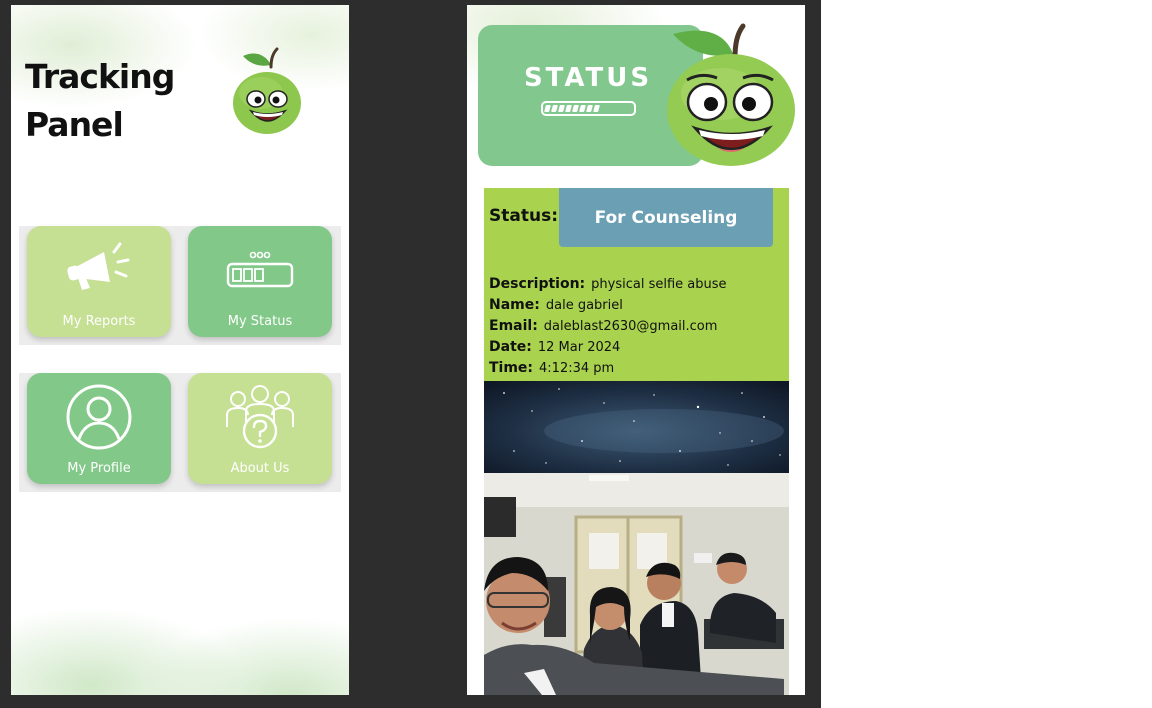 This screenshot has width=1152, height=708. What do you see at coordinates (513, 326) in the screenshot?
I see `email-key: Email:` at bounding box center [513, 326].